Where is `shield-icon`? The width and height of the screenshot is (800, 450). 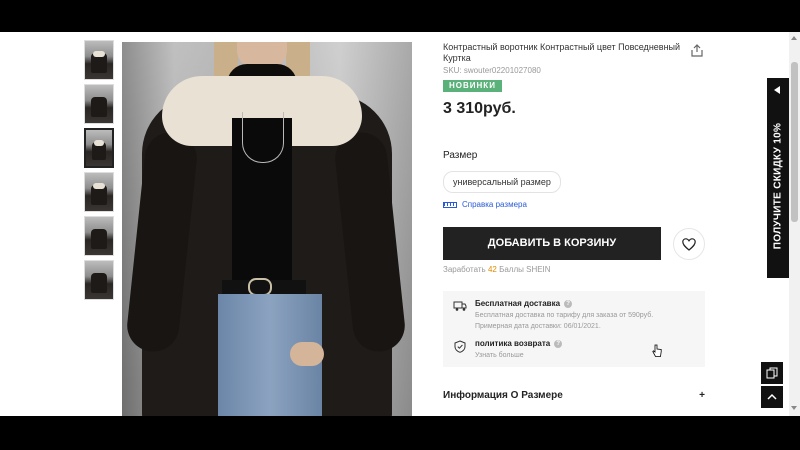
shield-icon is located at coordinates (460, 346).